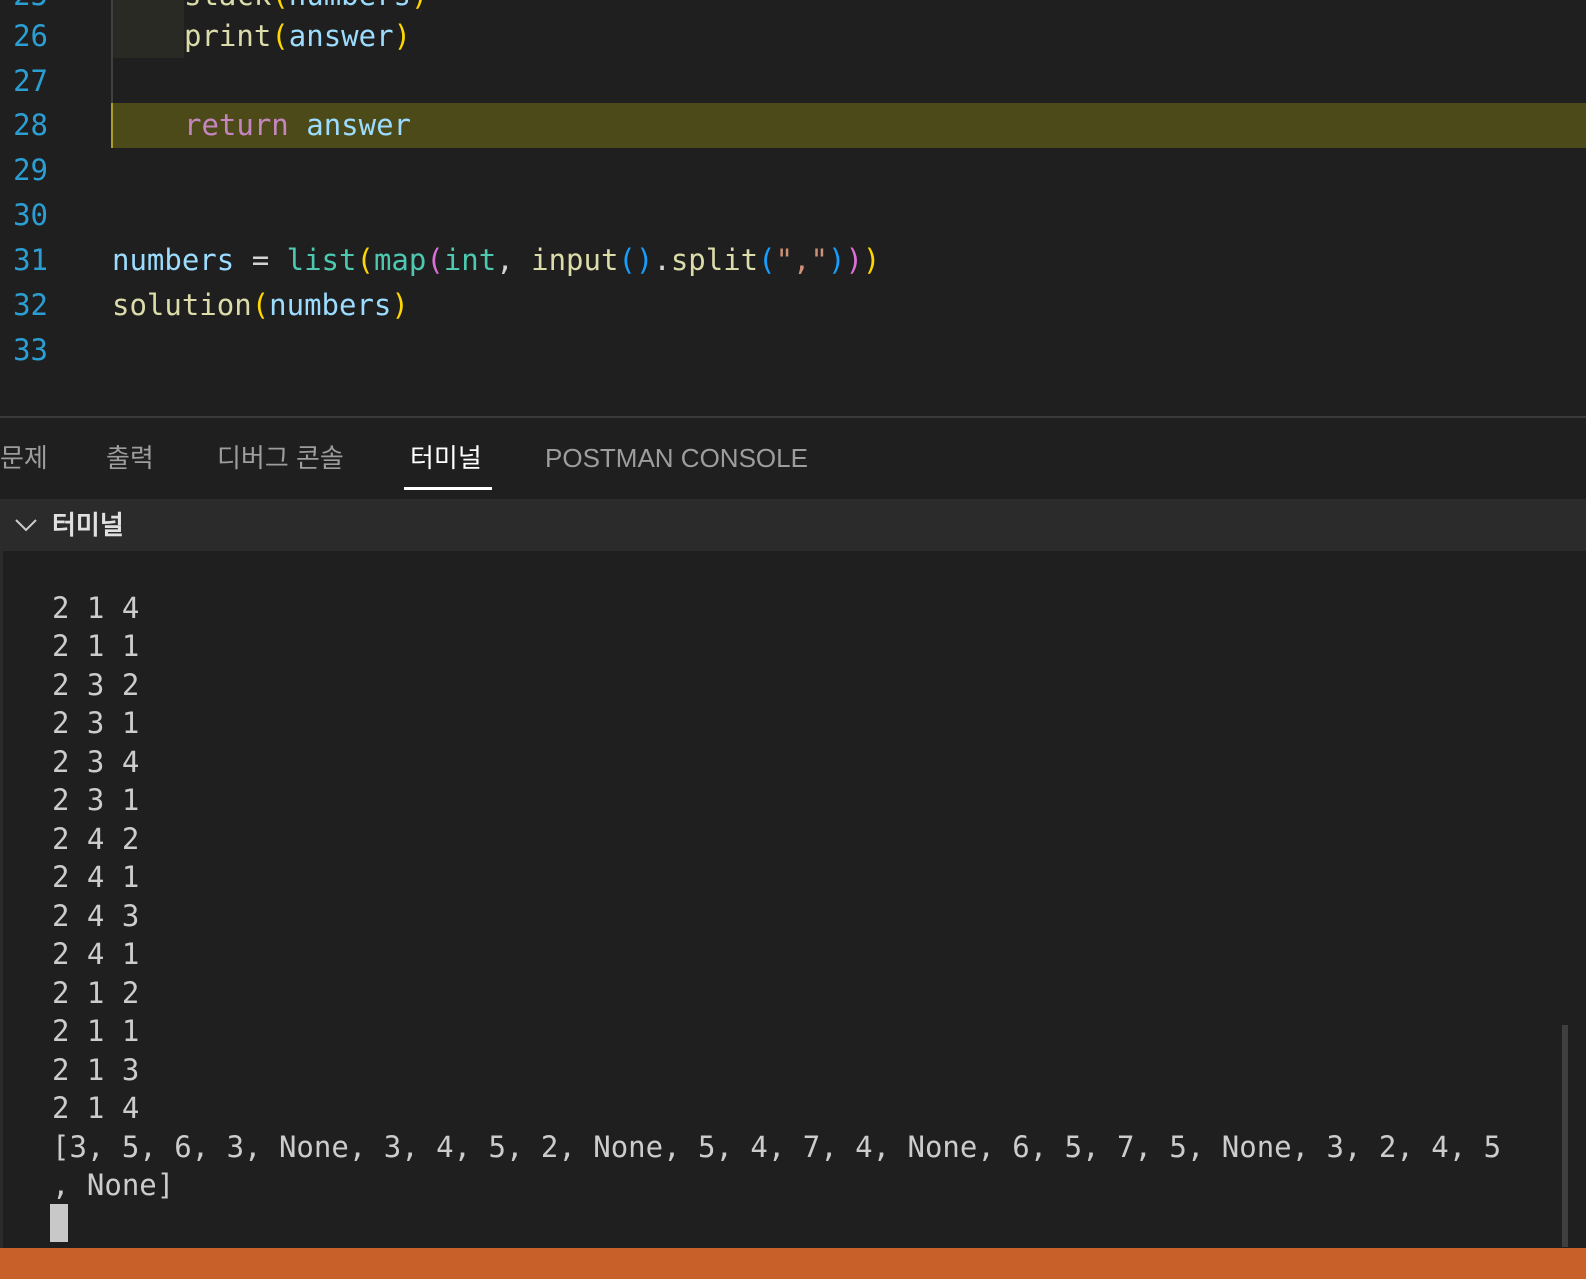 The image size is (1586, 1279). Describe the element at coordinates (24, 458) in the screenshot. I see `tab-problems: 문제` at that location.